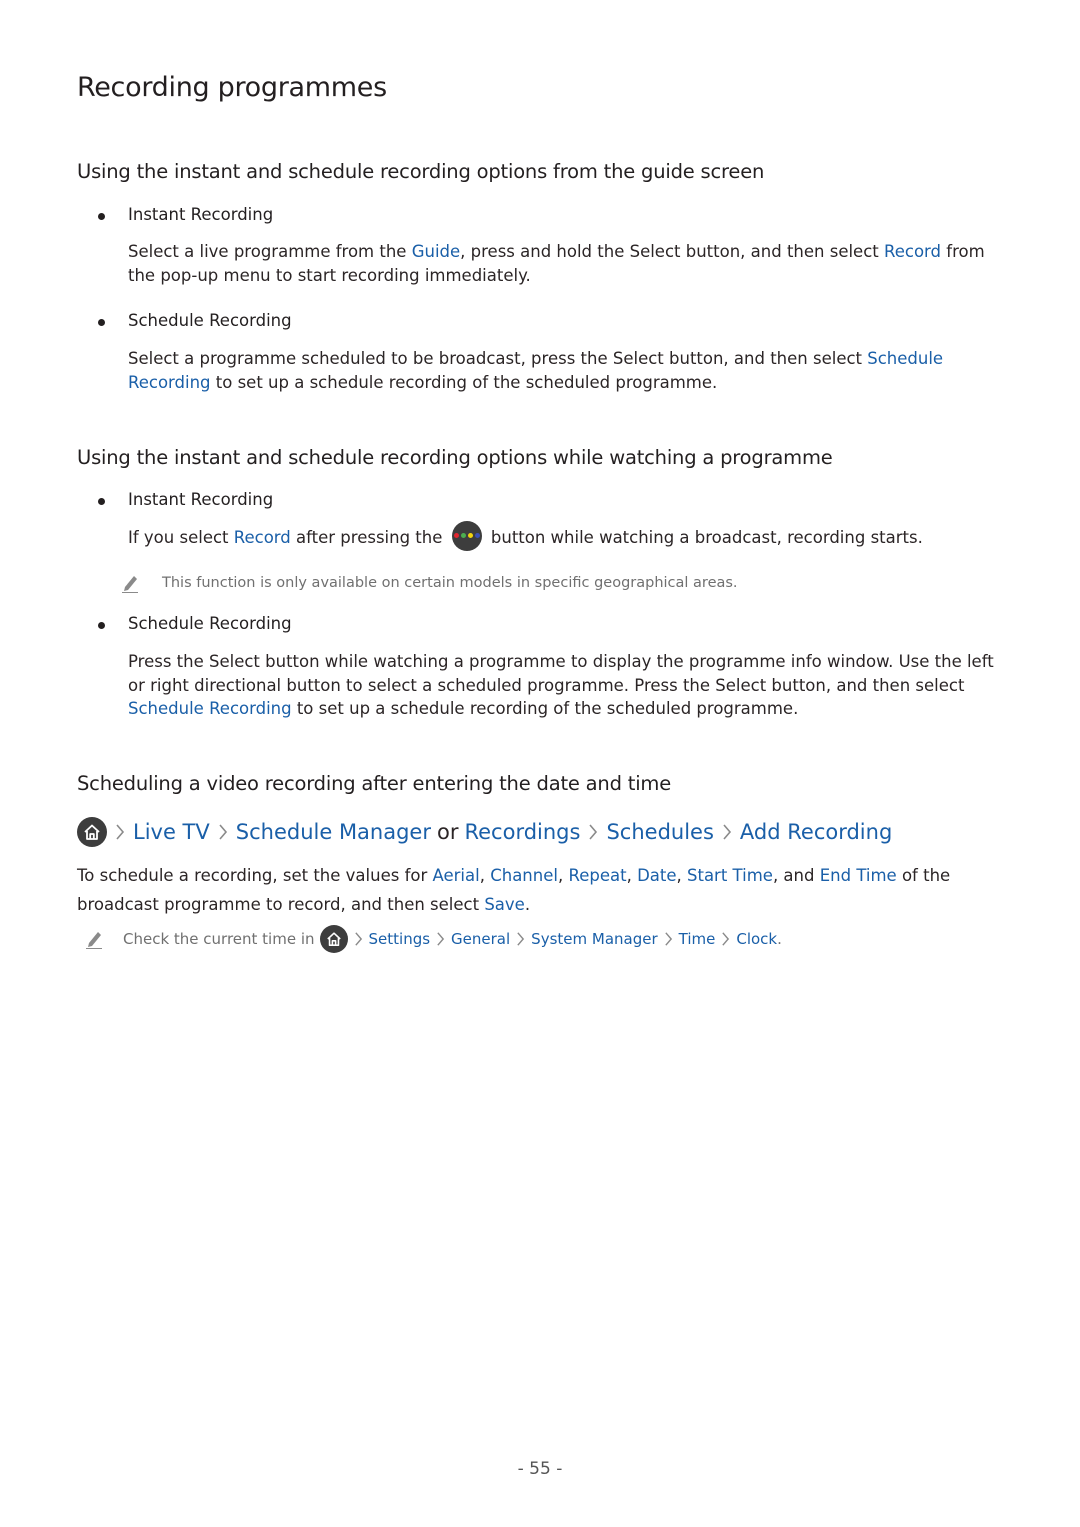 This screenshot has width=1080, height=1527. I want to click on page-title: Recording programmes, so click(232, 87).